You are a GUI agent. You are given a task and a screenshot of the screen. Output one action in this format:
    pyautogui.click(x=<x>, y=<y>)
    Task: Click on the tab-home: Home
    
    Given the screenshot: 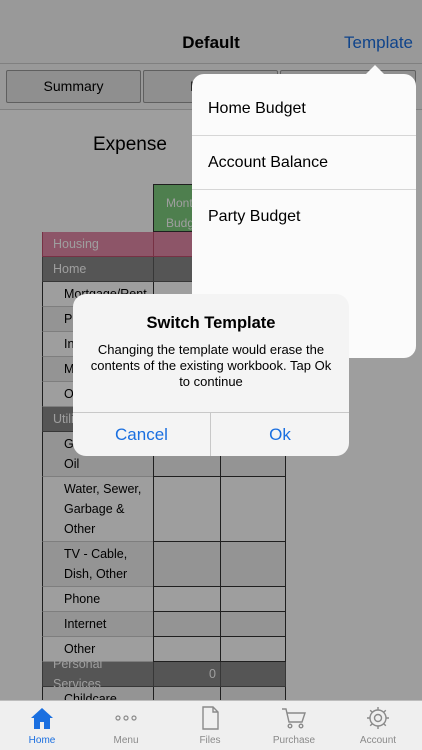 What is the action you would take?
    pyautogui.click(x=42, y=725)
    